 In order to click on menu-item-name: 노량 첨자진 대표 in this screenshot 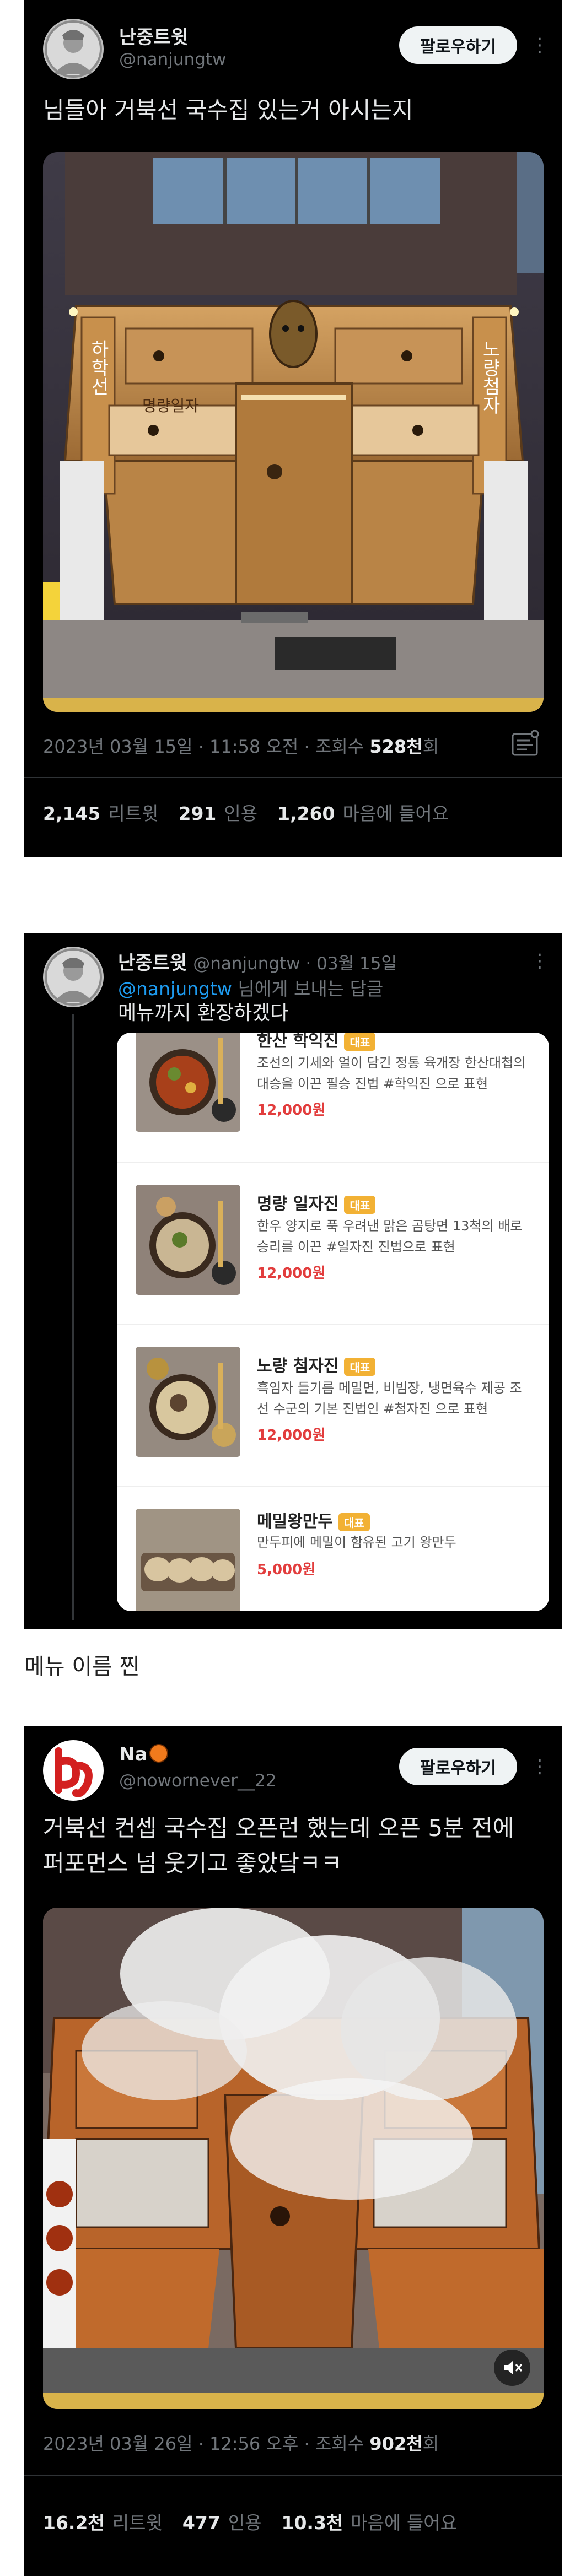, I will do `click(316, 1364)`.